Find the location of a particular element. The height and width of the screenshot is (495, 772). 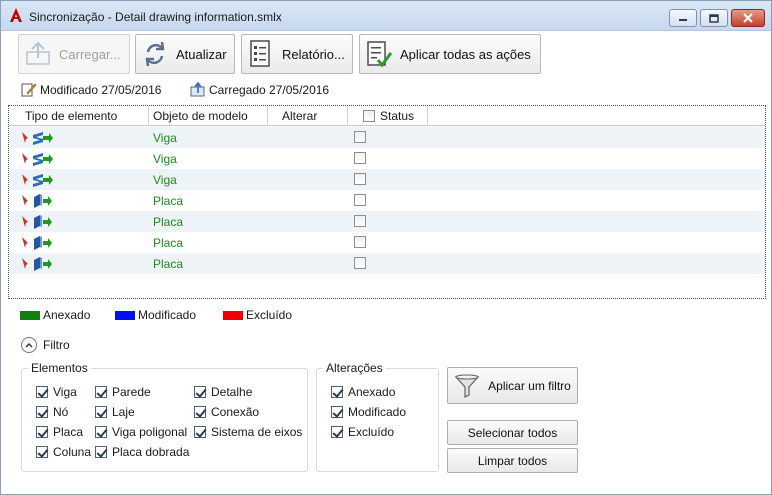

minimize-icon is located at coordinates (683, 20).